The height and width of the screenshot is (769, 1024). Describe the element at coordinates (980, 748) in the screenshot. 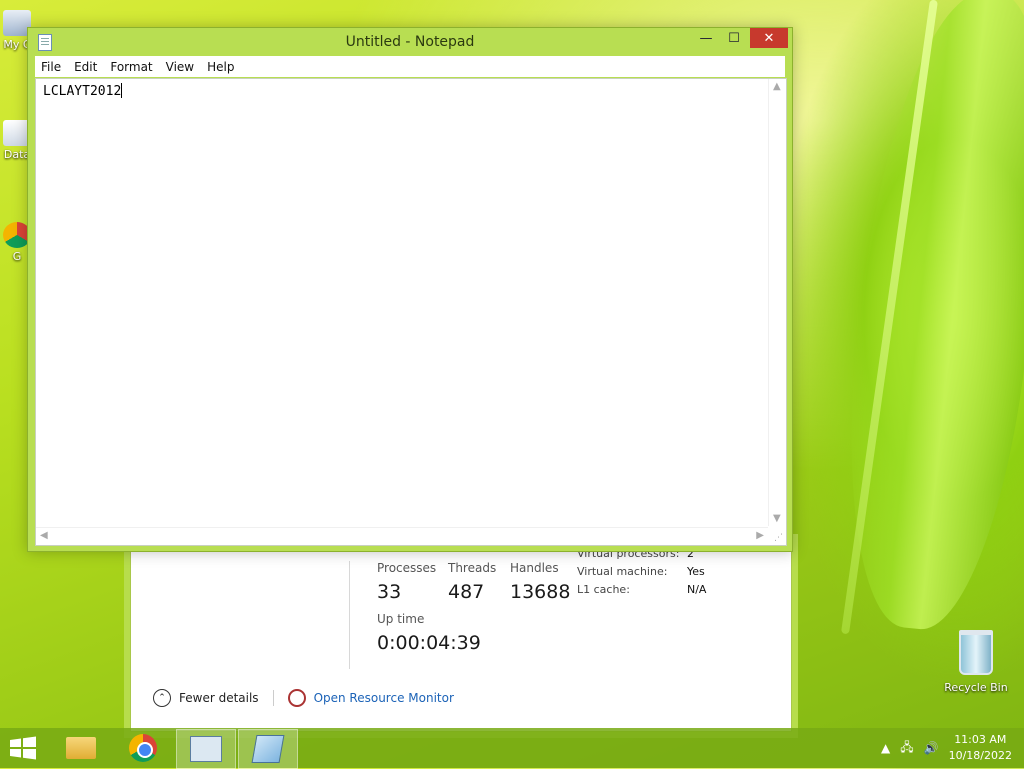

I see `clock: 11:03 AM 10/18/2022` at that location.